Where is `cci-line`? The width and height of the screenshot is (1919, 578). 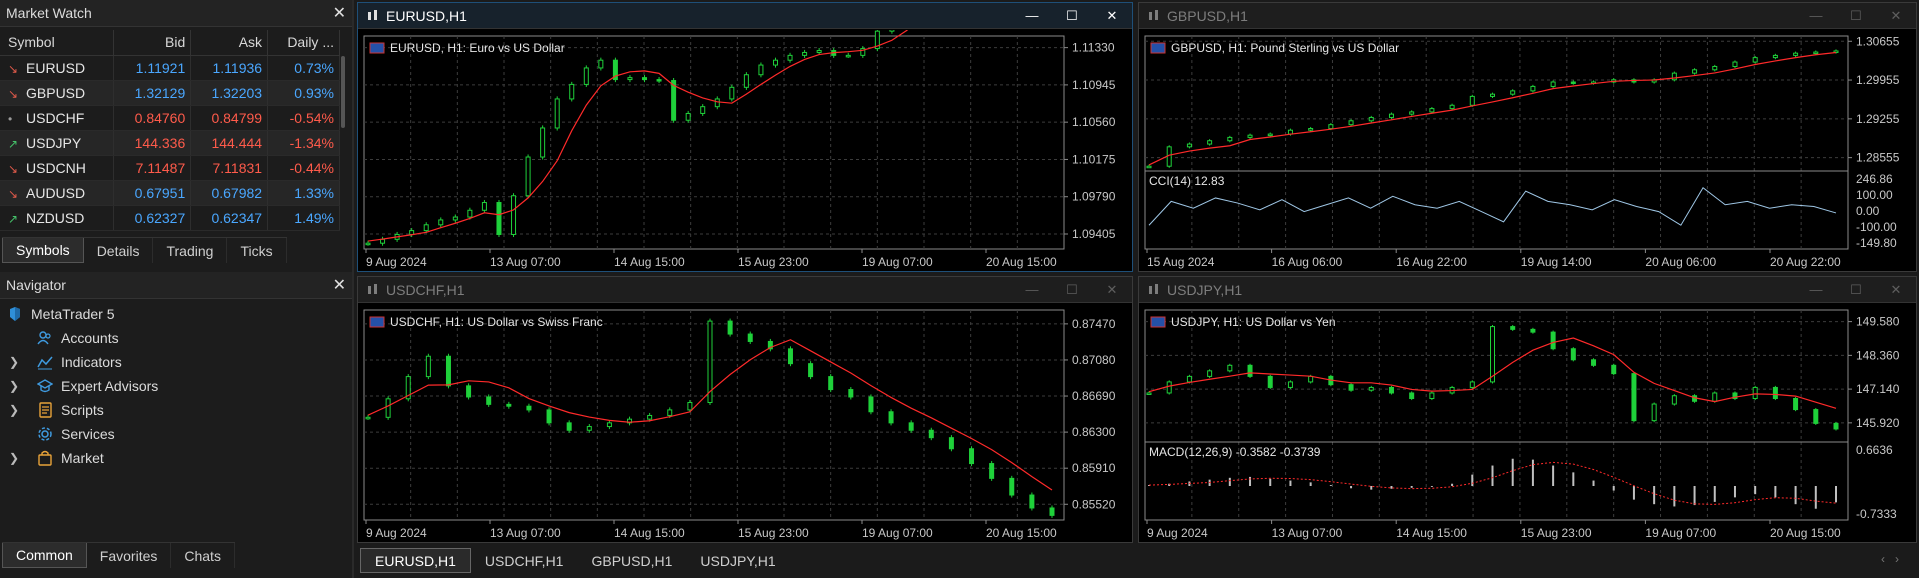
cci-line is located at coordinates (1492, 206).